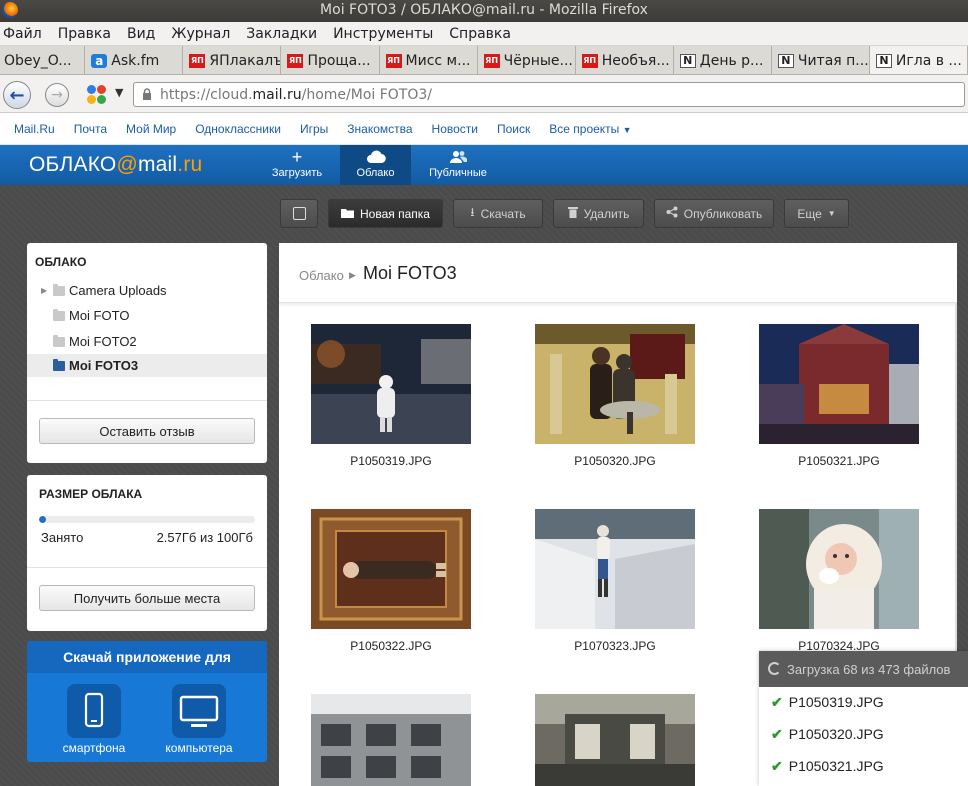 The width and height of the screenshot is (968, 786). I want to click on arrow-right-icon: →, so click(57, 95).